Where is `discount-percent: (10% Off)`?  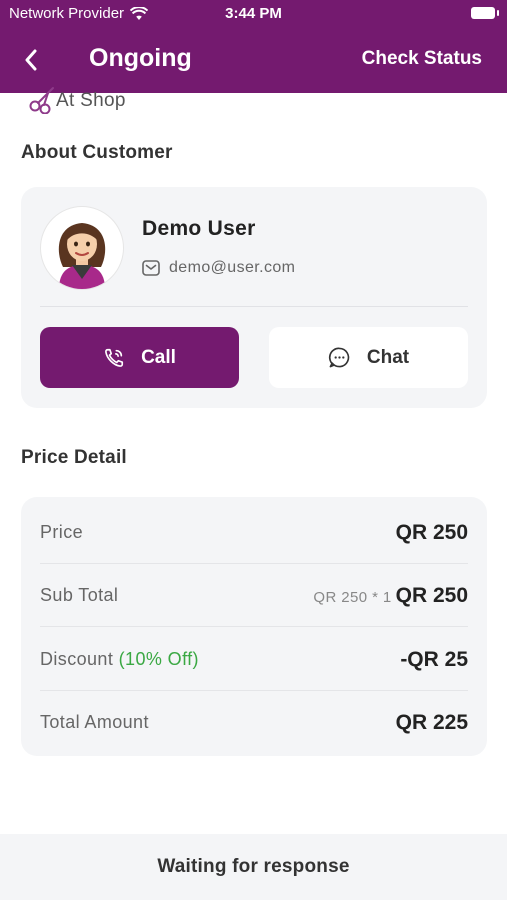
discount-percent: (10% Off) is located at coordinates (158, 659).